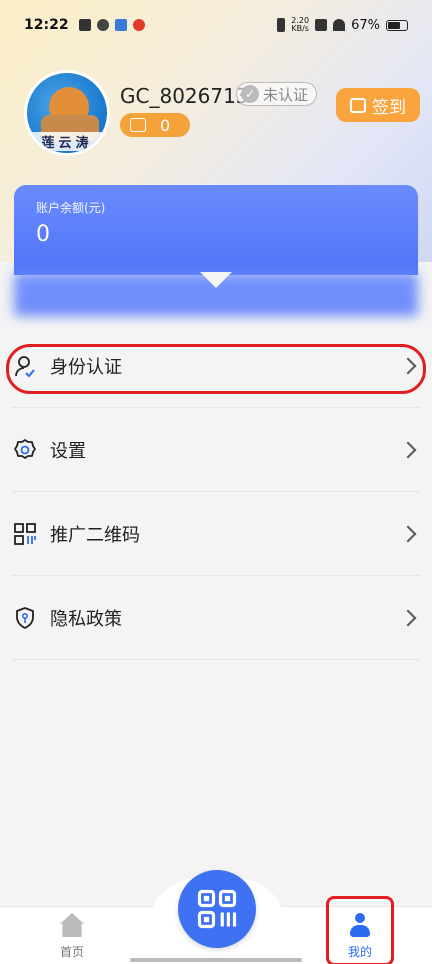 The height and width of the screenshot is (964, 432). I want to click on balance-value: 0, so click(43, 234).